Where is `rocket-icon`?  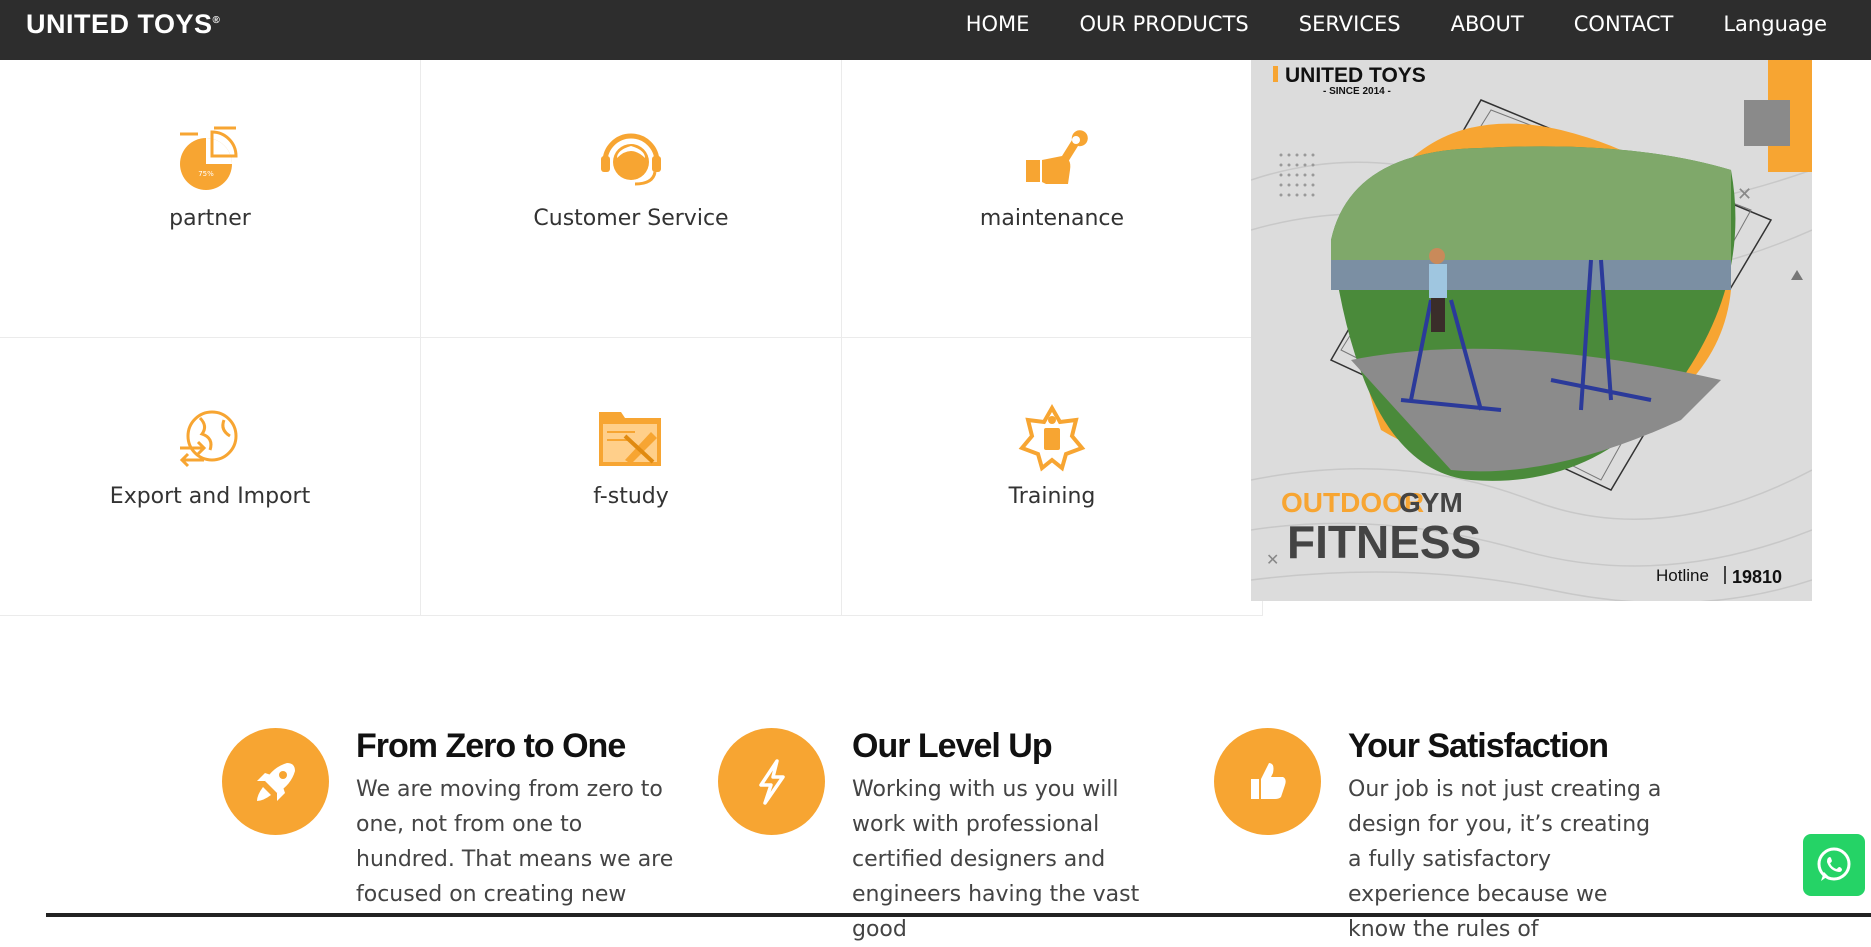
rocket-icon is located at coordinates (275, 781).